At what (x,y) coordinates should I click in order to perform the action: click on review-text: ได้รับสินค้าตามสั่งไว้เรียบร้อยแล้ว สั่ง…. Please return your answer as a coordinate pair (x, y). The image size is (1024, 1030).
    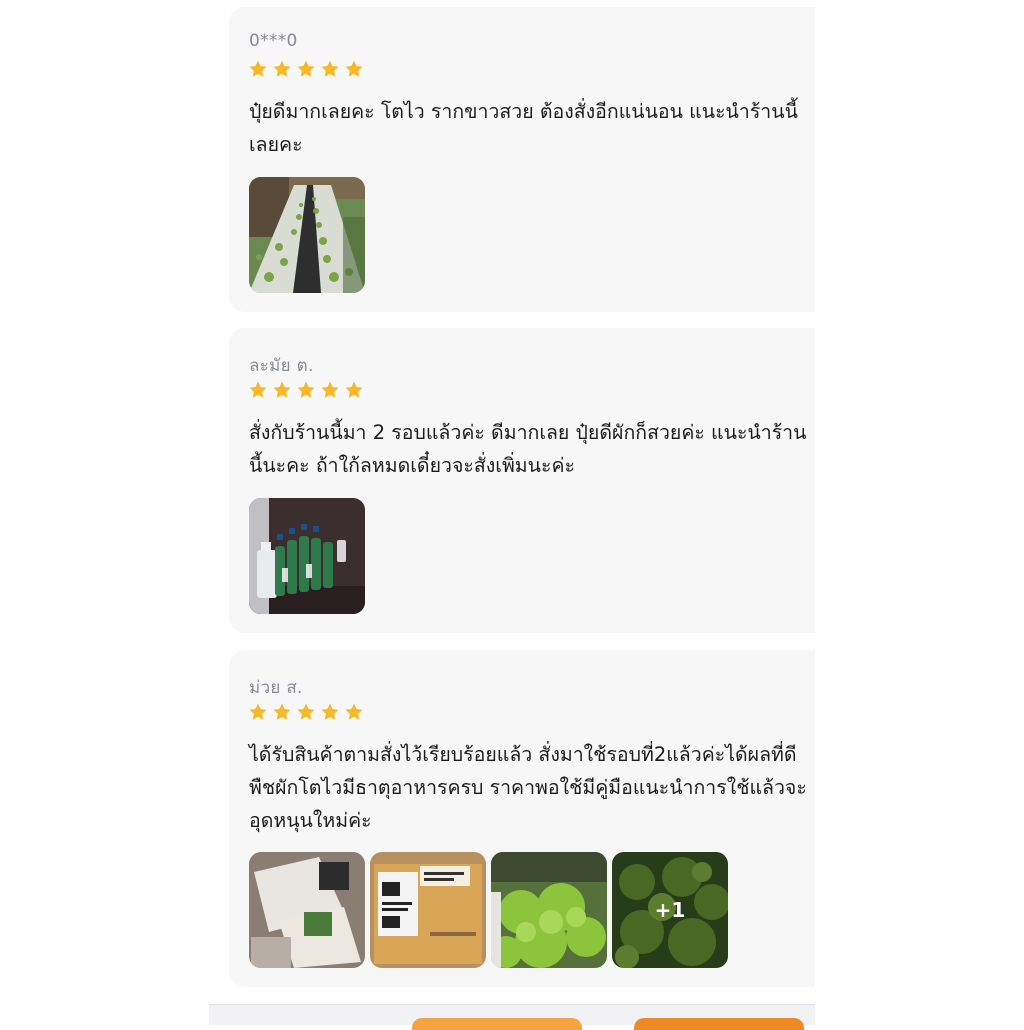
    Looking at the image, I should click on (528, 787).